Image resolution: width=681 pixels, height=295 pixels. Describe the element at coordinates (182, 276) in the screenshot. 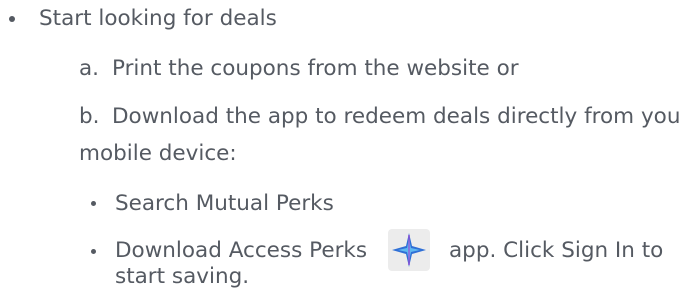

I see `list-item-start-saving: start saving.` at that location.